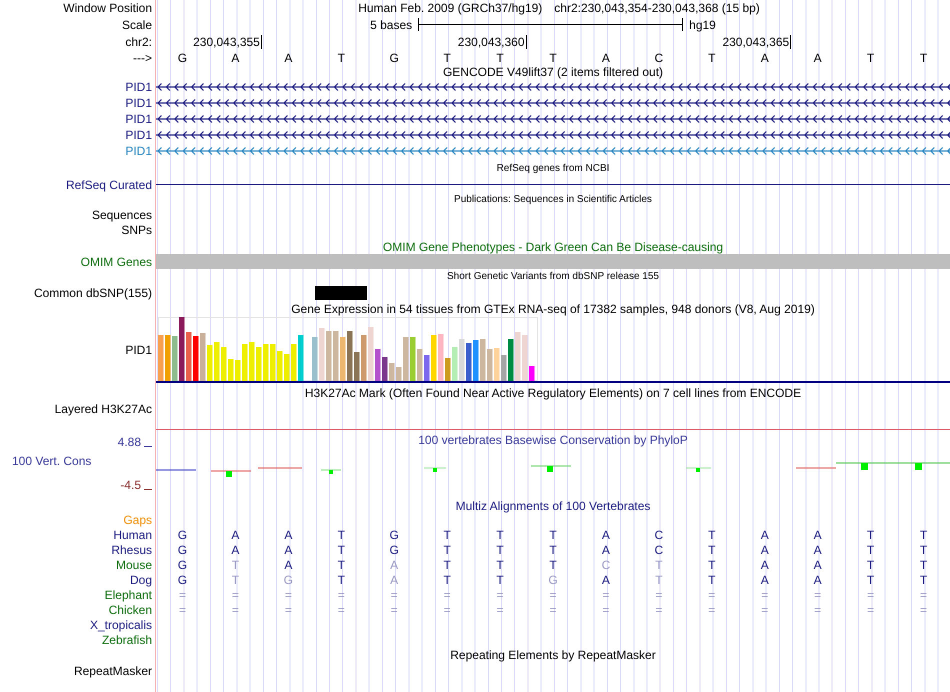 The height and width of the screenshot is (692, 950). Describe the element at coordinates (553, 72) in the screenshot. I see `track-title: GENCODE V49lift37 (2 items filtered out)` at that location.